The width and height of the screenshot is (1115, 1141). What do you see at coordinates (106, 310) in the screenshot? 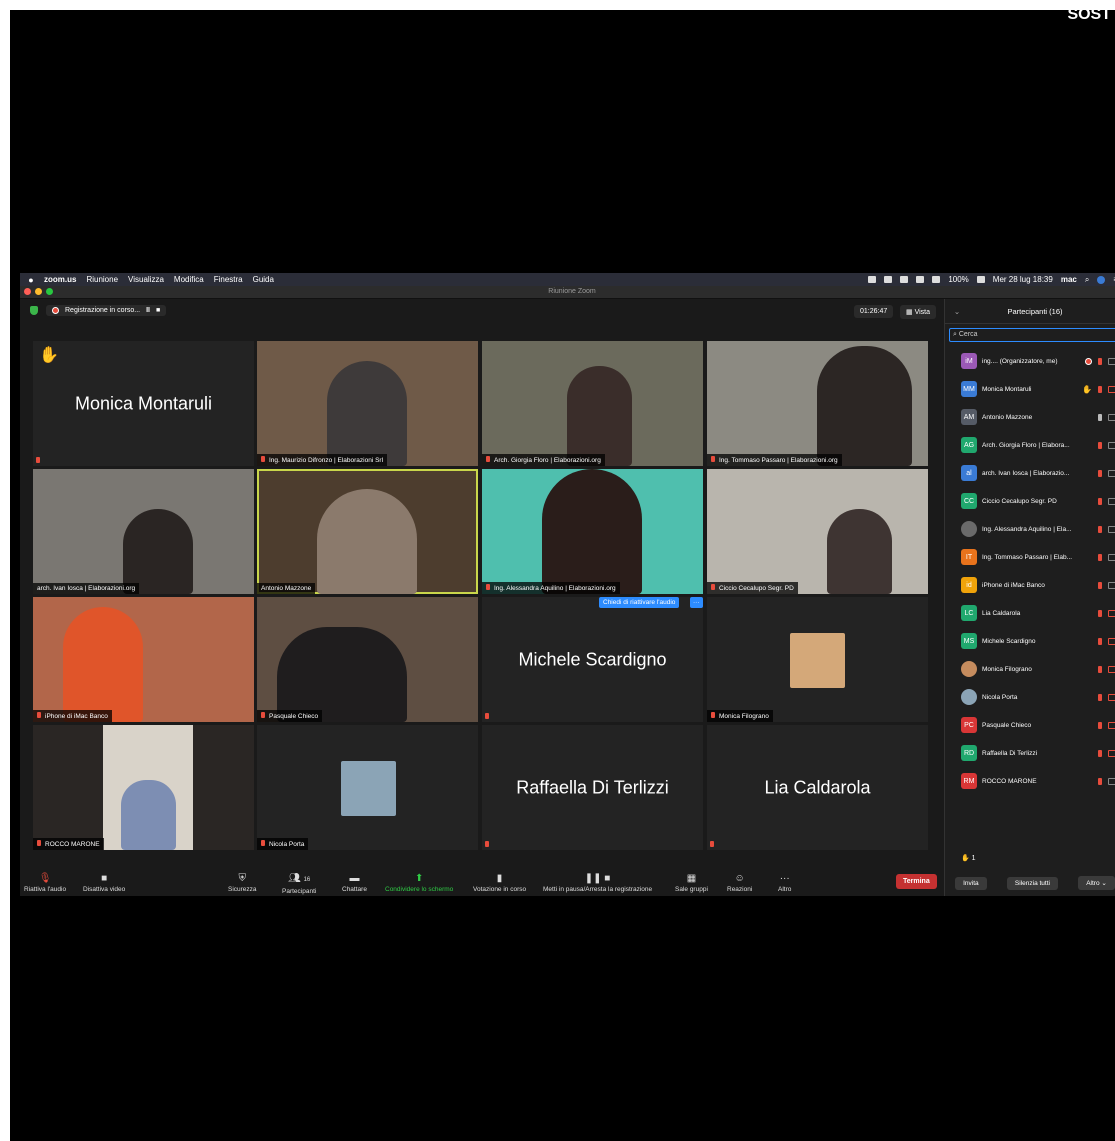
I see `recording-indicator: Registrazione in corso... II ■` at bounding box center [106, 310].